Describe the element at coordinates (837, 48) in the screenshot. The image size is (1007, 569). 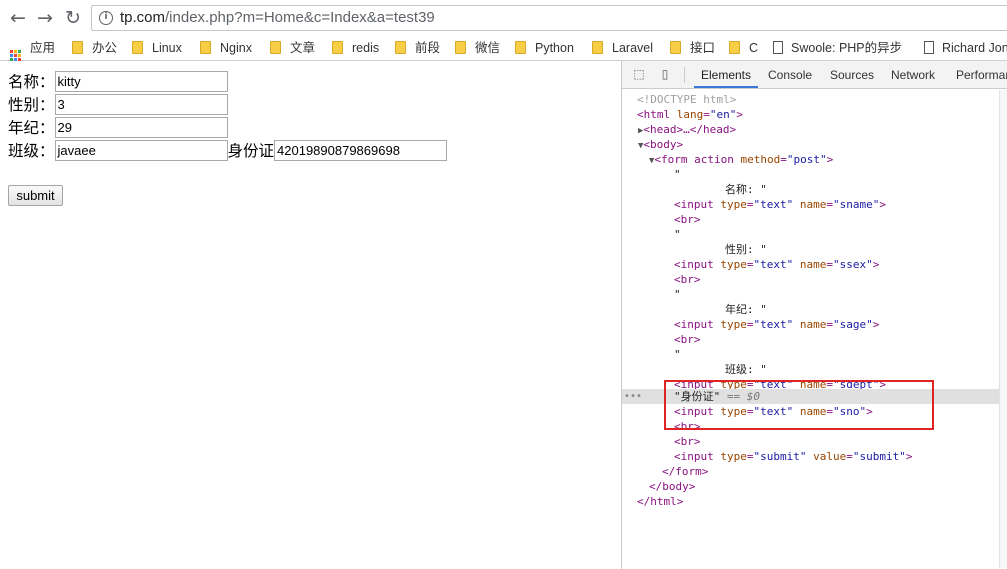
I see `bookmark-page: Swoole: PHP的异步` at that location.